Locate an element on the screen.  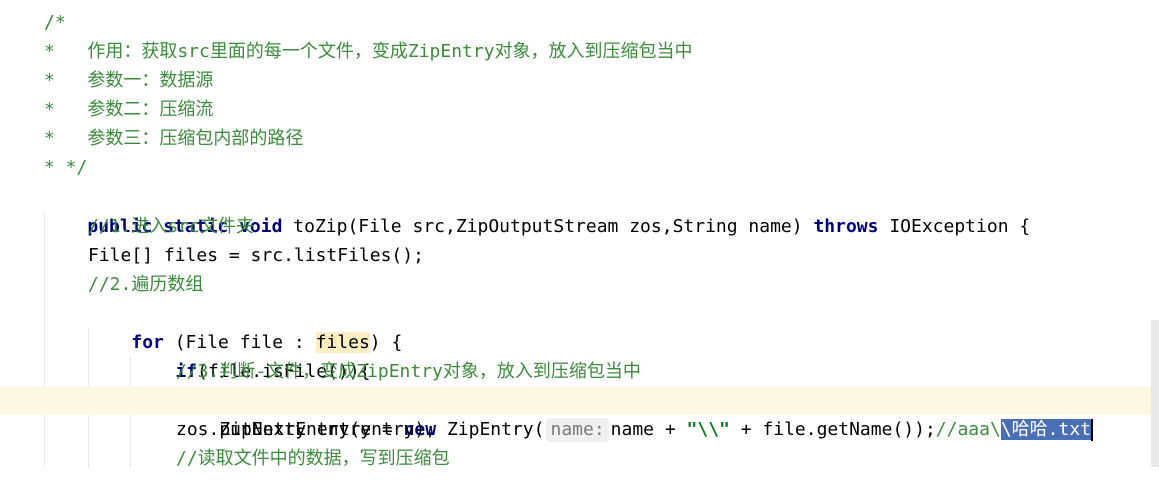
code-line: /* is located at coordinates (579, 22).